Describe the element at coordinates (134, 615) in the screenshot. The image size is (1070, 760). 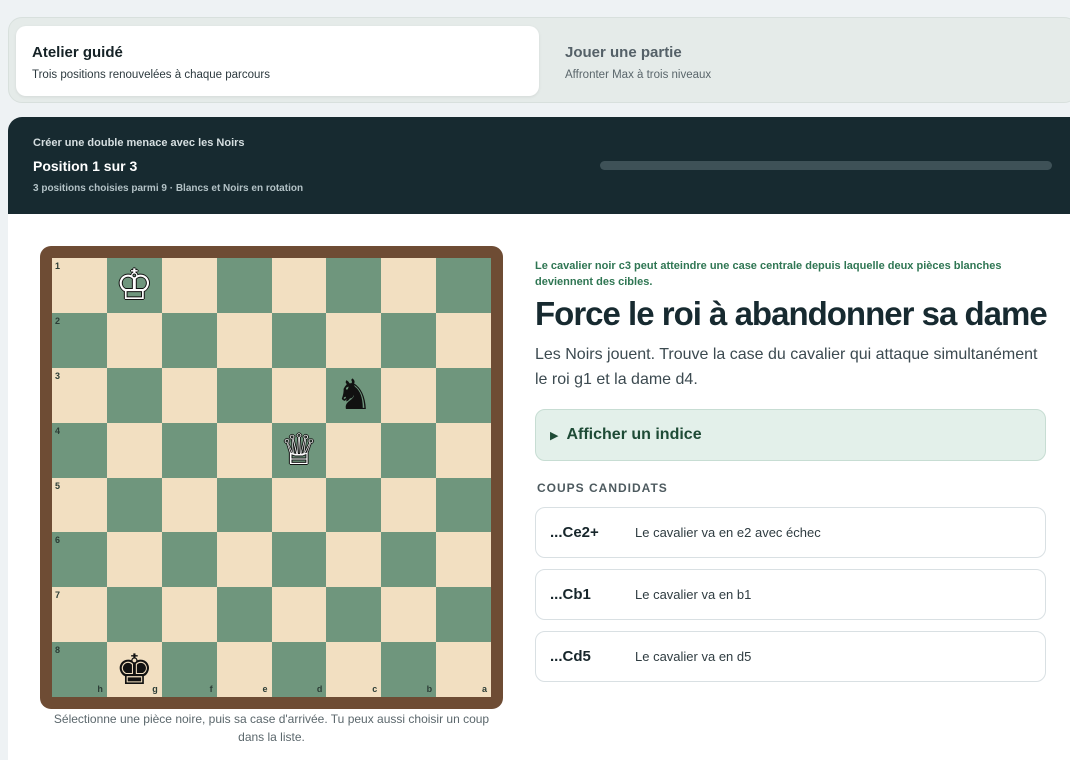
I see `square-g7` at that location.